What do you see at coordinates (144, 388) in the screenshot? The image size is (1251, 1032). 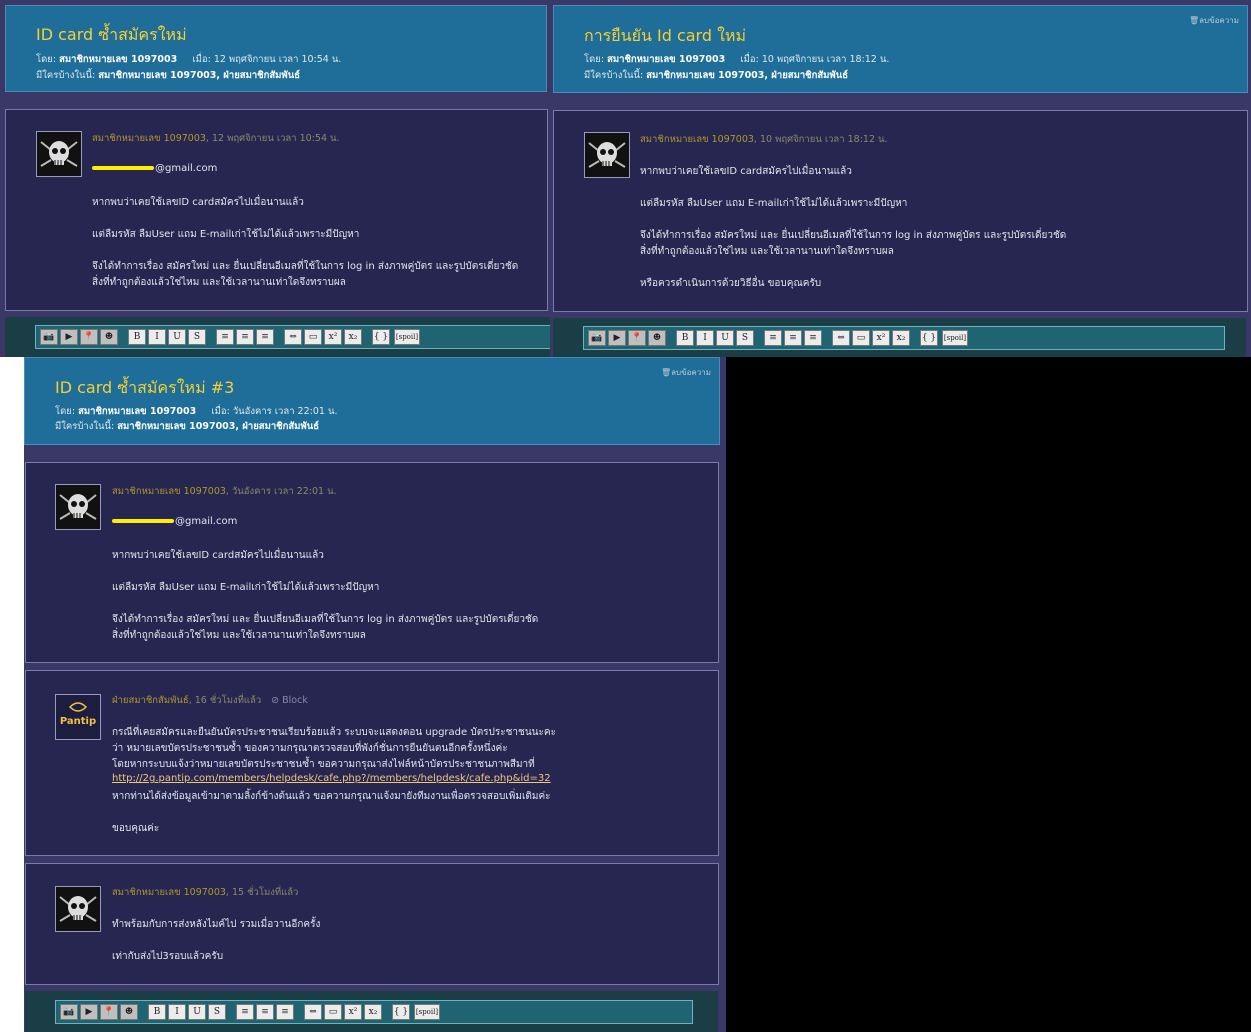 I see `topic-title: ID card ซ้ำสมัครใหม่ #3` at bounding box center [144, 388].